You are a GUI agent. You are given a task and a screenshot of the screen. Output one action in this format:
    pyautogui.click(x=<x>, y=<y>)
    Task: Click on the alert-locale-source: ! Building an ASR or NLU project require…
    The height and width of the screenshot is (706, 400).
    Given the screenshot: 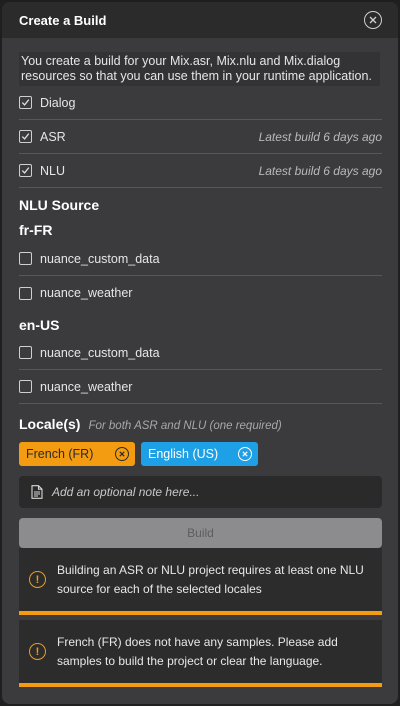 What is the action you would take?
    pyautogui.click(x=200, y=581)
    